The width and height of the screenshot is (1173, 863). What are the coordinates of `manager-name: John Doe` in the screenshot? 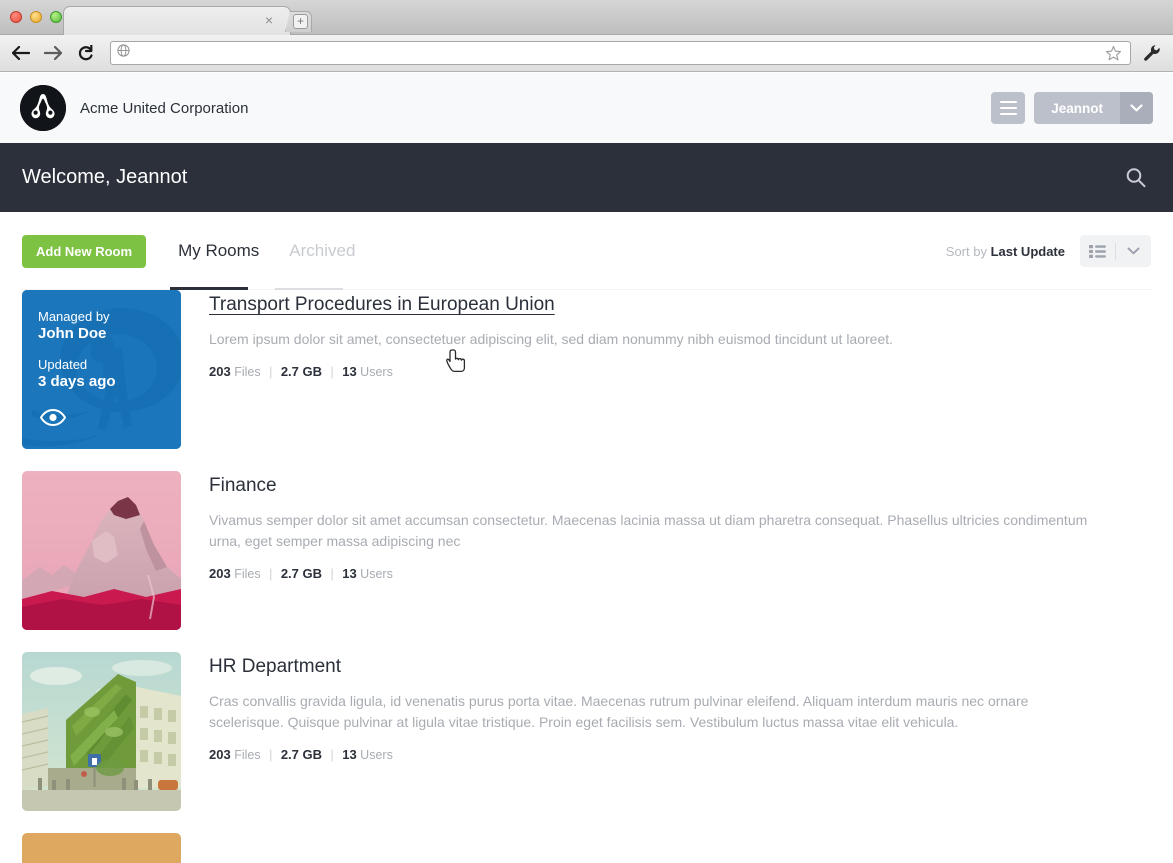 It's located at (72, 333).